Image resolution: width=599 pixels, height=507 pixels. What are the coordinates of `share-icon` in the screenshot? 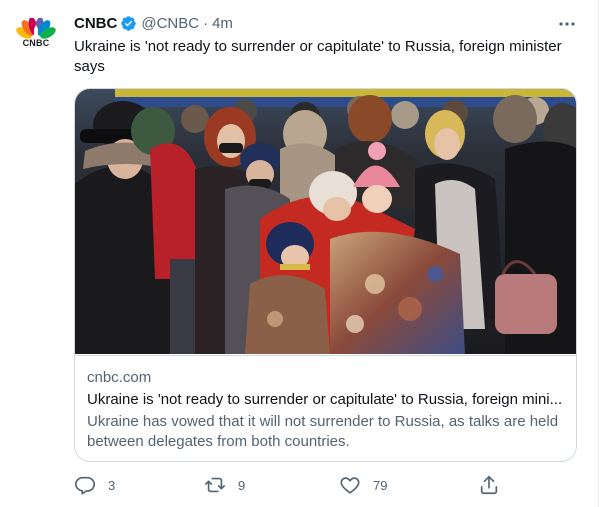 It's located at (489, 485).